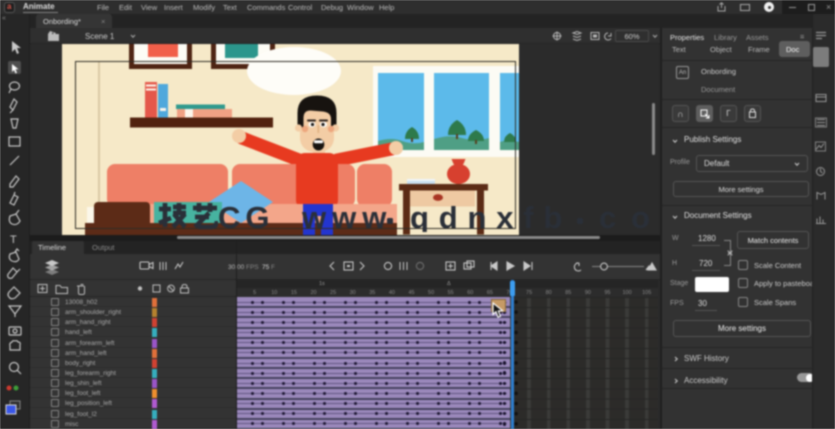 This screenshot has width=835, height=429. I want to click on svg-text: FPS, so click(252, 267).